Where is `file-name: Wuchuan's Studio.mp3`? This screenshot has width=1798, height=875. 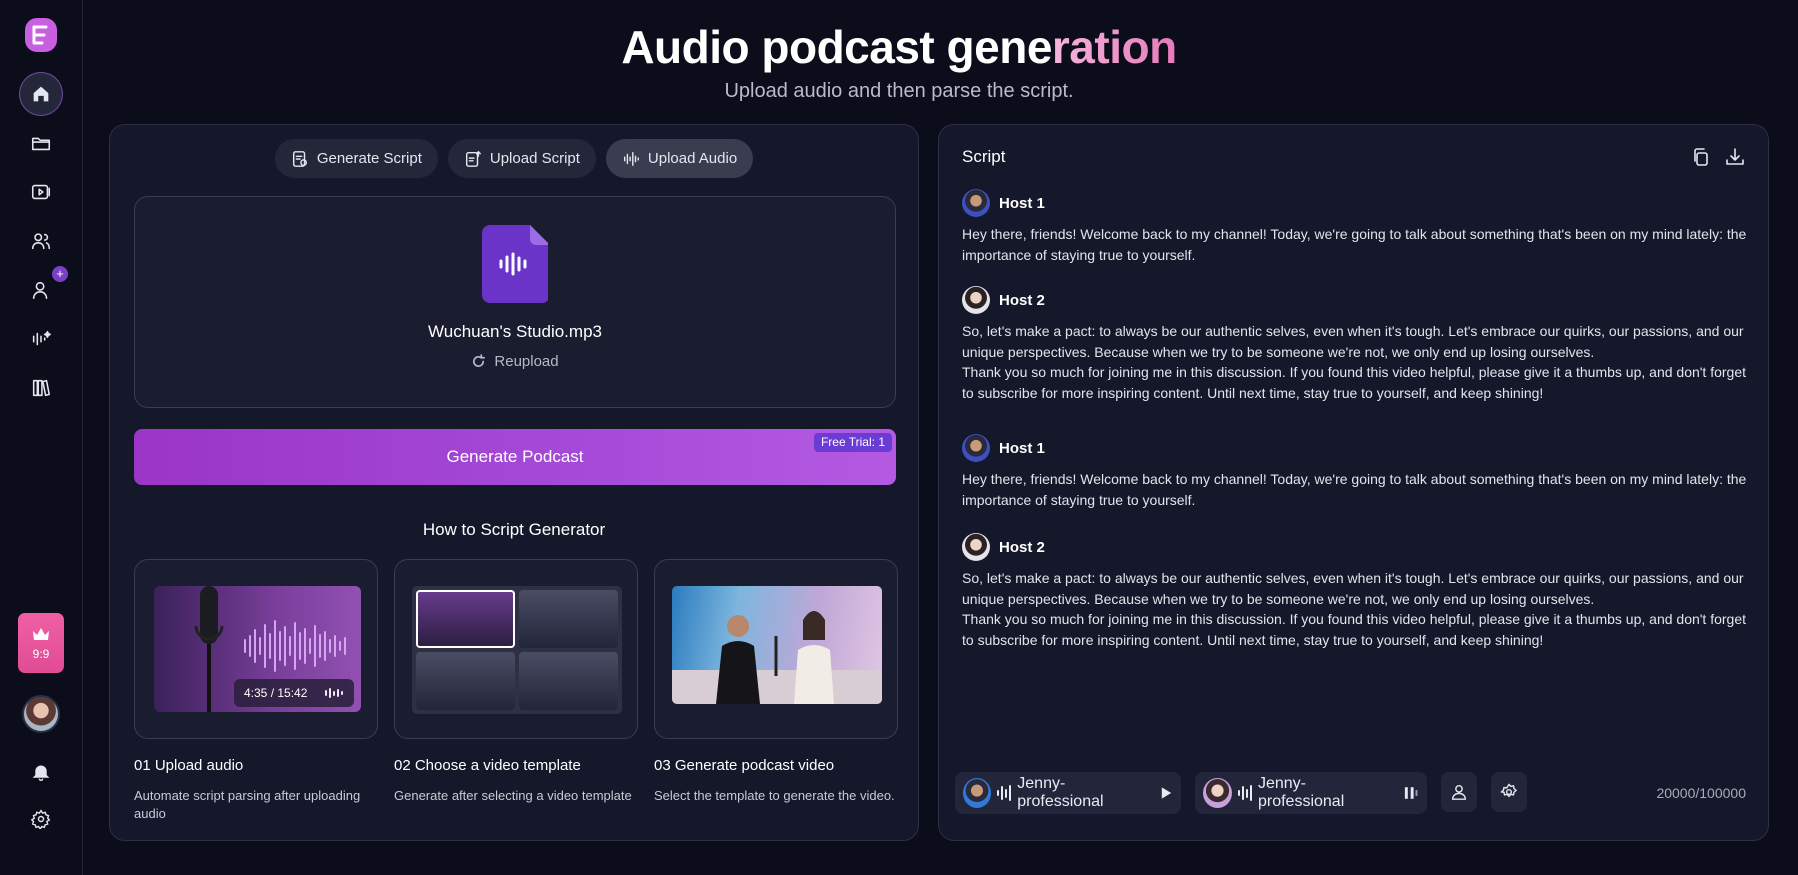 file-name: Wuchuan's Studio.mp3 is located at coordinates (515, 331).